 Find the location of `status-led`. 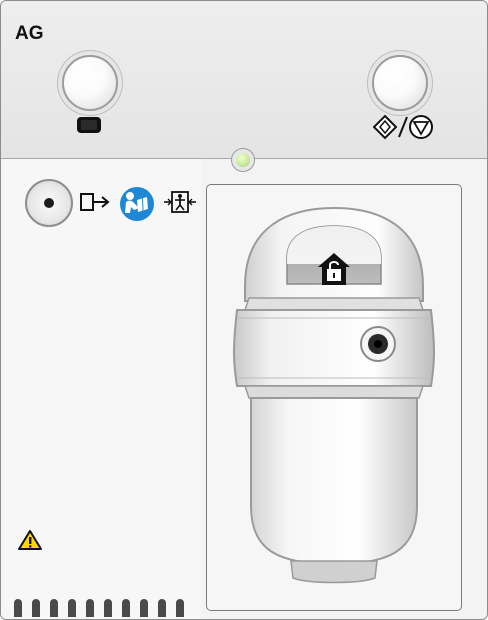

status-led is located at coordinates (243, 160).